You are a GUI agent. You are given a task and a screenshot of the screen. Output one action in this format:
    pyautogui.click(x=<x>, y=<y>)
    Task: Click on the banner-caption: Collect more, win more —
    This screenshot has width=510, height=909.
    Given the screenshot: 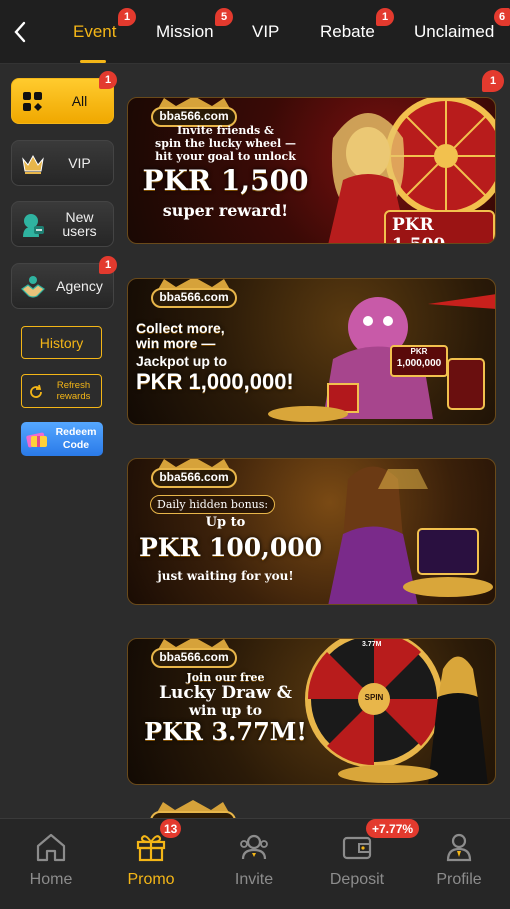 What is the action you would take?
    pyautogui.click(x=180, y=335)
    